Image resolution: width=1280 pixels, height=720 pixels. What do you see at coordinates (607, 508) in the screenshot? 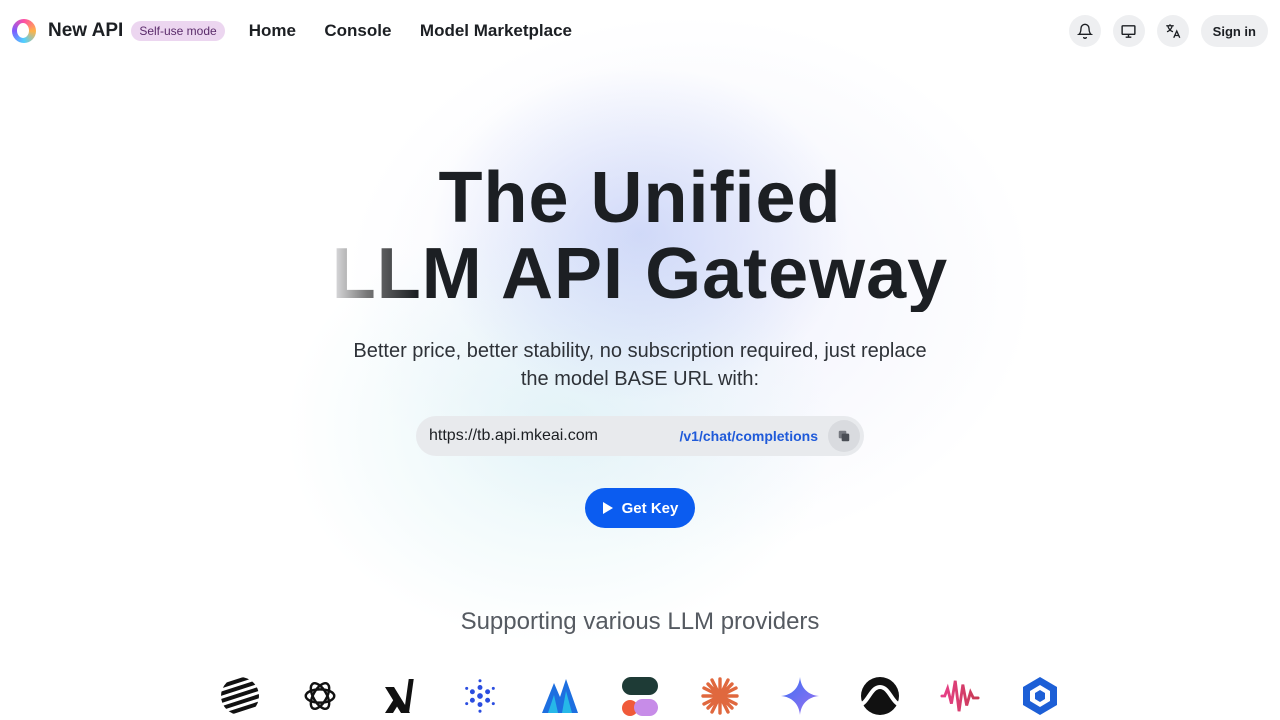
I see `play-icon` at bounding box center [607, 508].